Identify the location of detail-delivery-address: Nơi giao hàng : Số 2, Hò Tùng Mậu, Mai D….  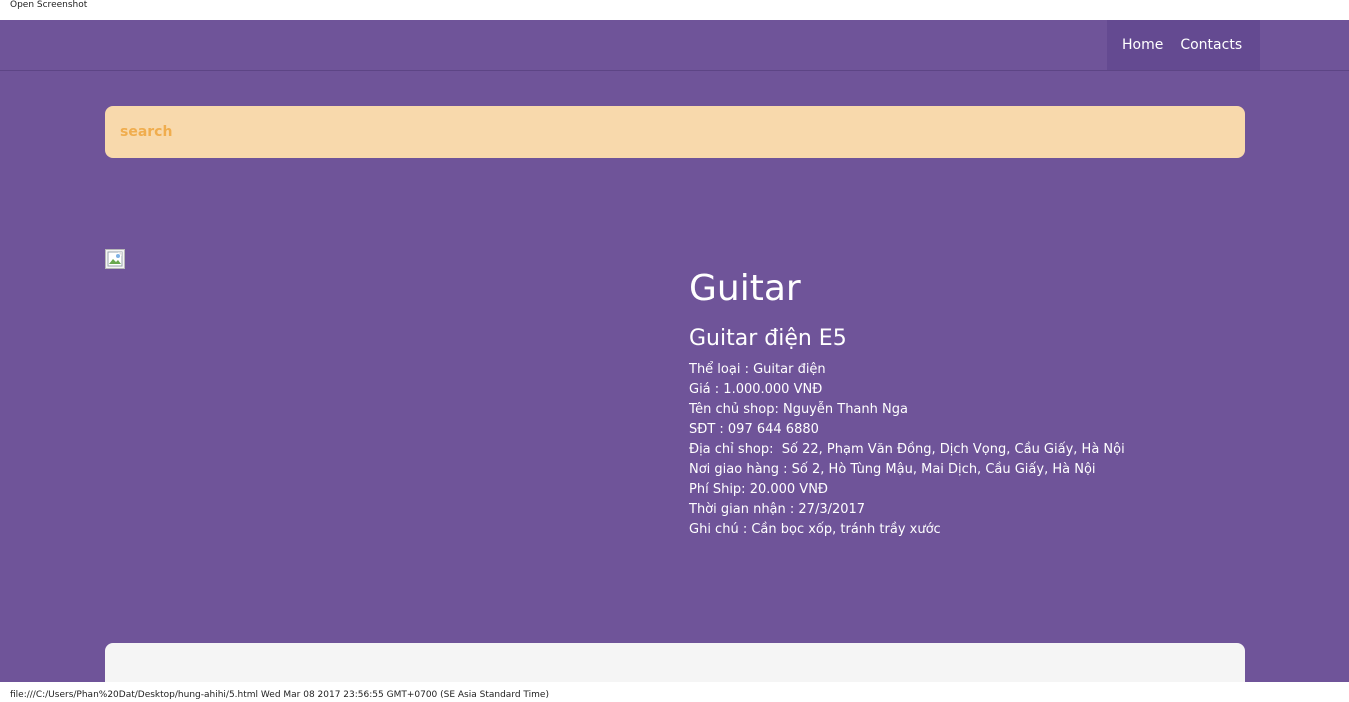
(892, 469).